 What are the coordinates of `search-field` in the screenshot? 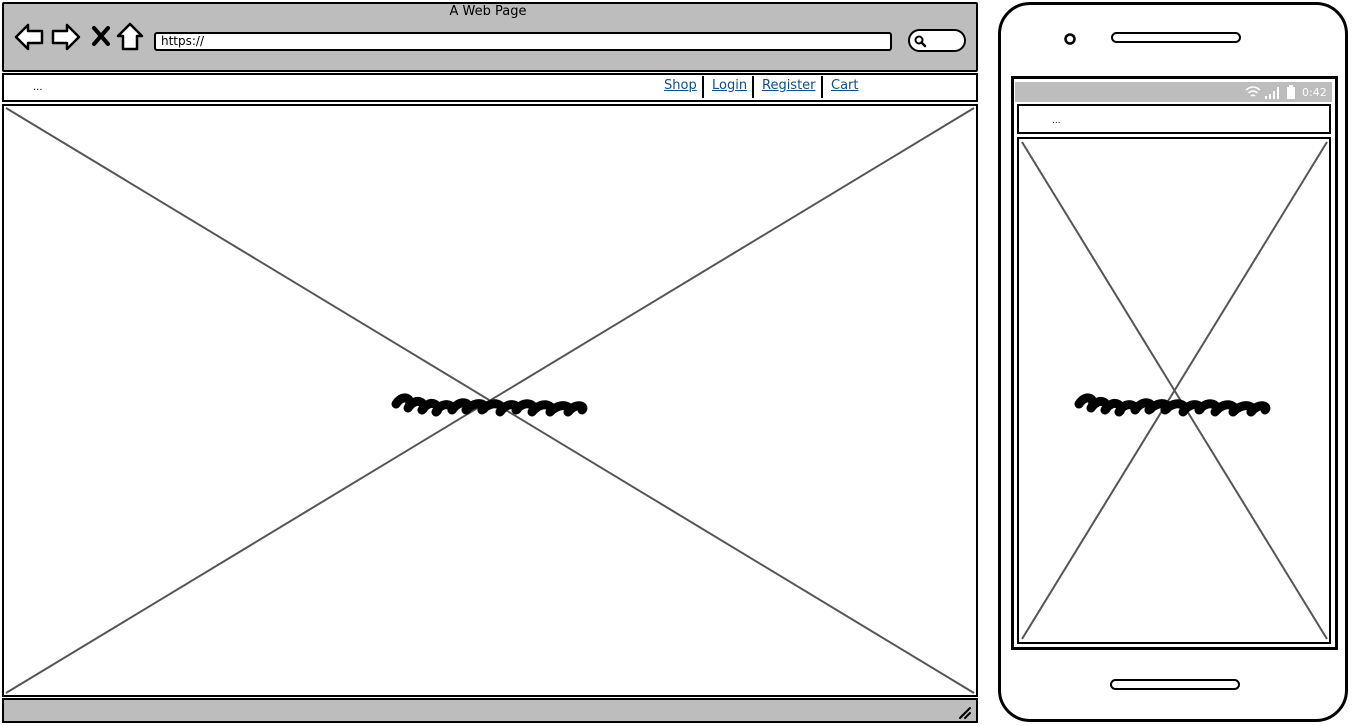 It's located at (937, 40).